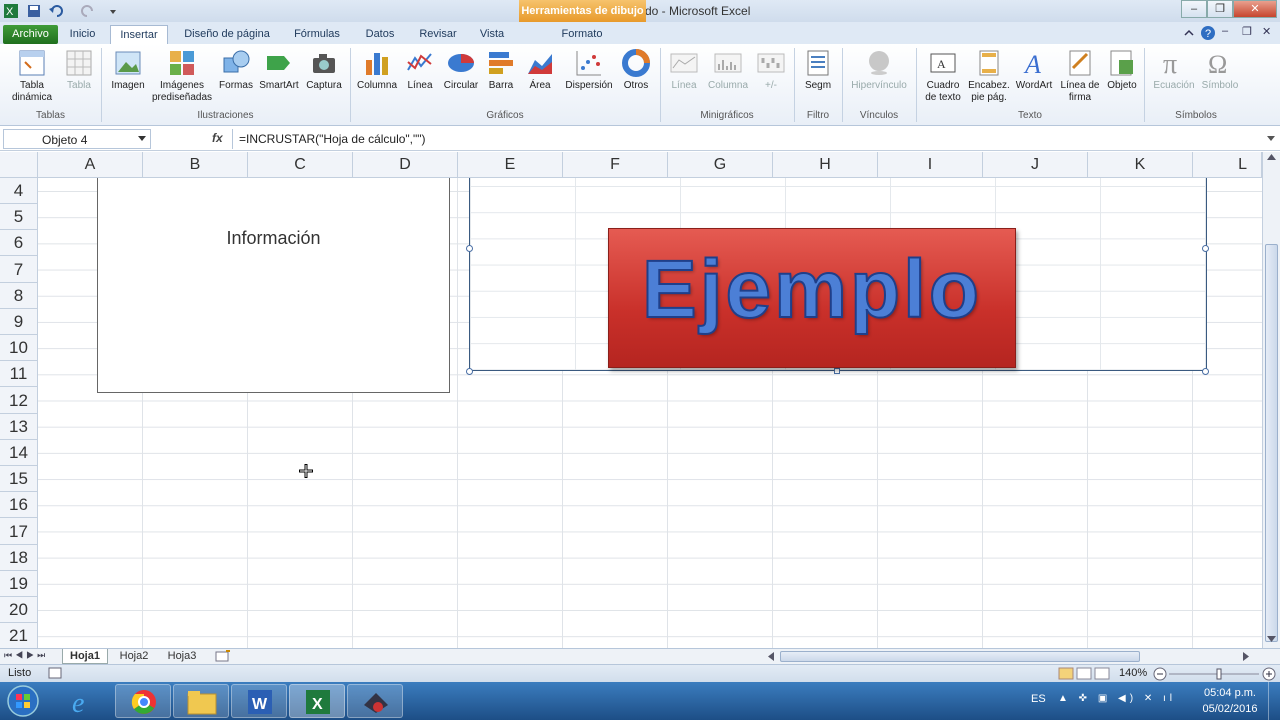 Image resolution: width=1280 pixels, height=722 pixels. I want to click on column-header: A, so click(90, 165).